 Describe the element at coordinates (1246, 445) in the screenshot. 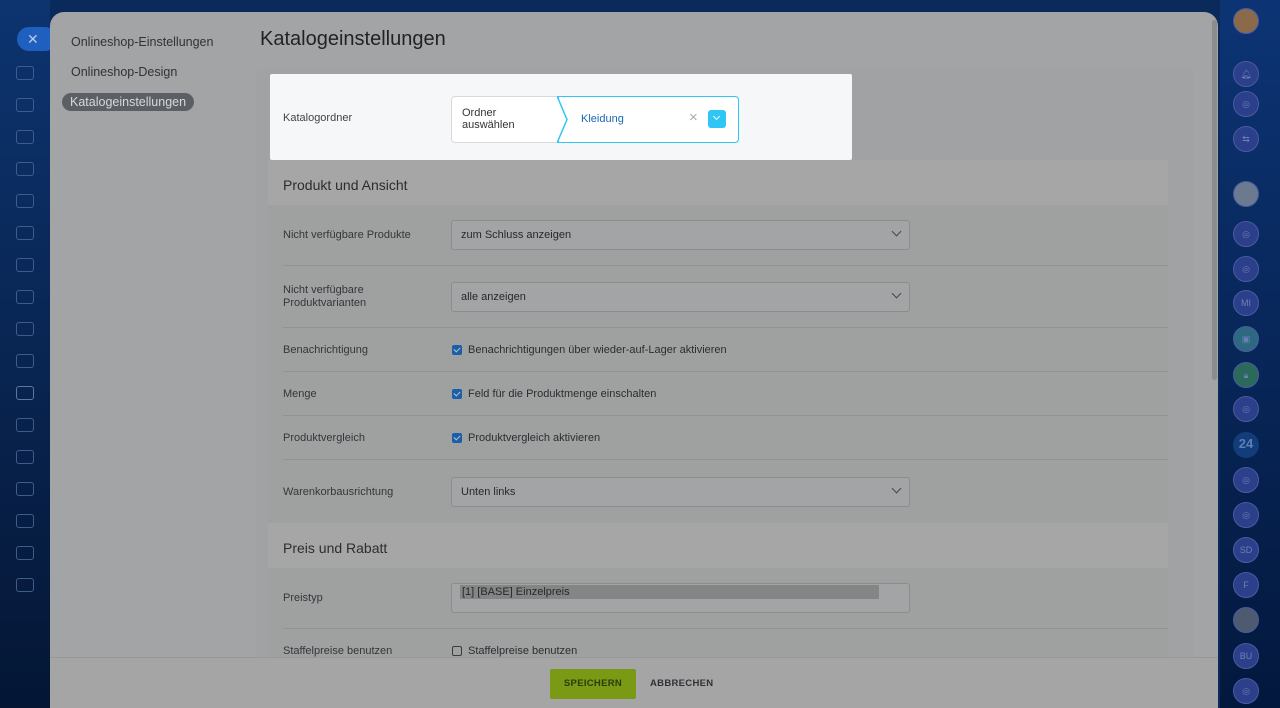

I see `bitrix24-badge: 24` at that location.